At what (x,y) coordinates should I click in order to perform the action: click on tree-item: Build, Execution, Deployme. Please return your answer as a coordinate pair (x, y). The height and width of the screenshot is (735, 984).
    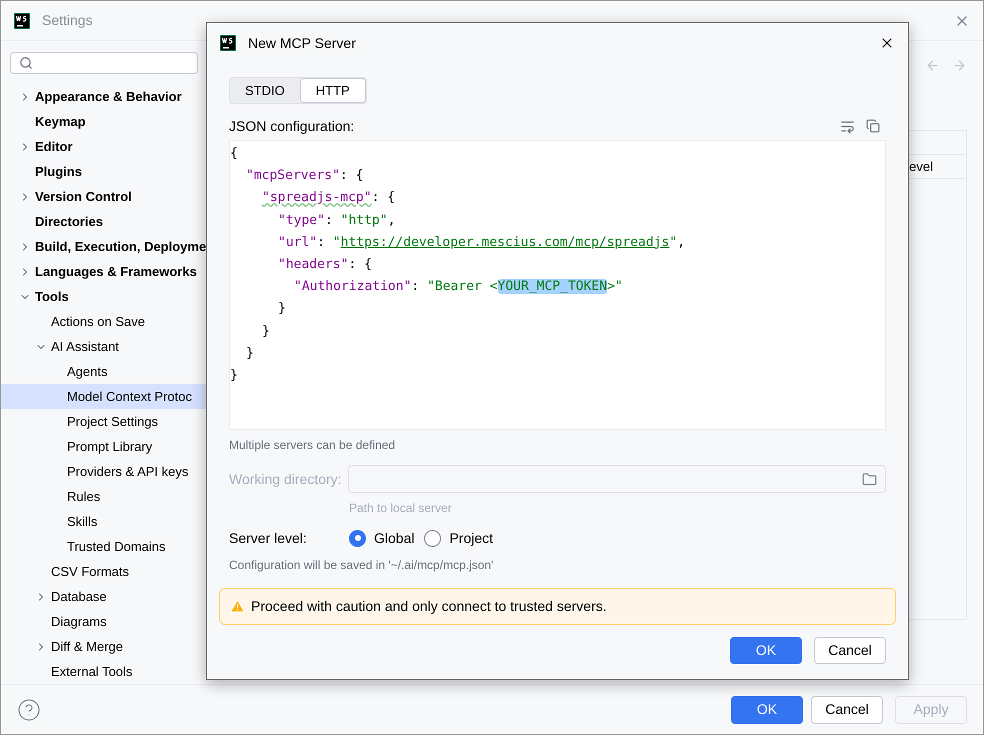
    Looking at the image, I should click on (104, 246).